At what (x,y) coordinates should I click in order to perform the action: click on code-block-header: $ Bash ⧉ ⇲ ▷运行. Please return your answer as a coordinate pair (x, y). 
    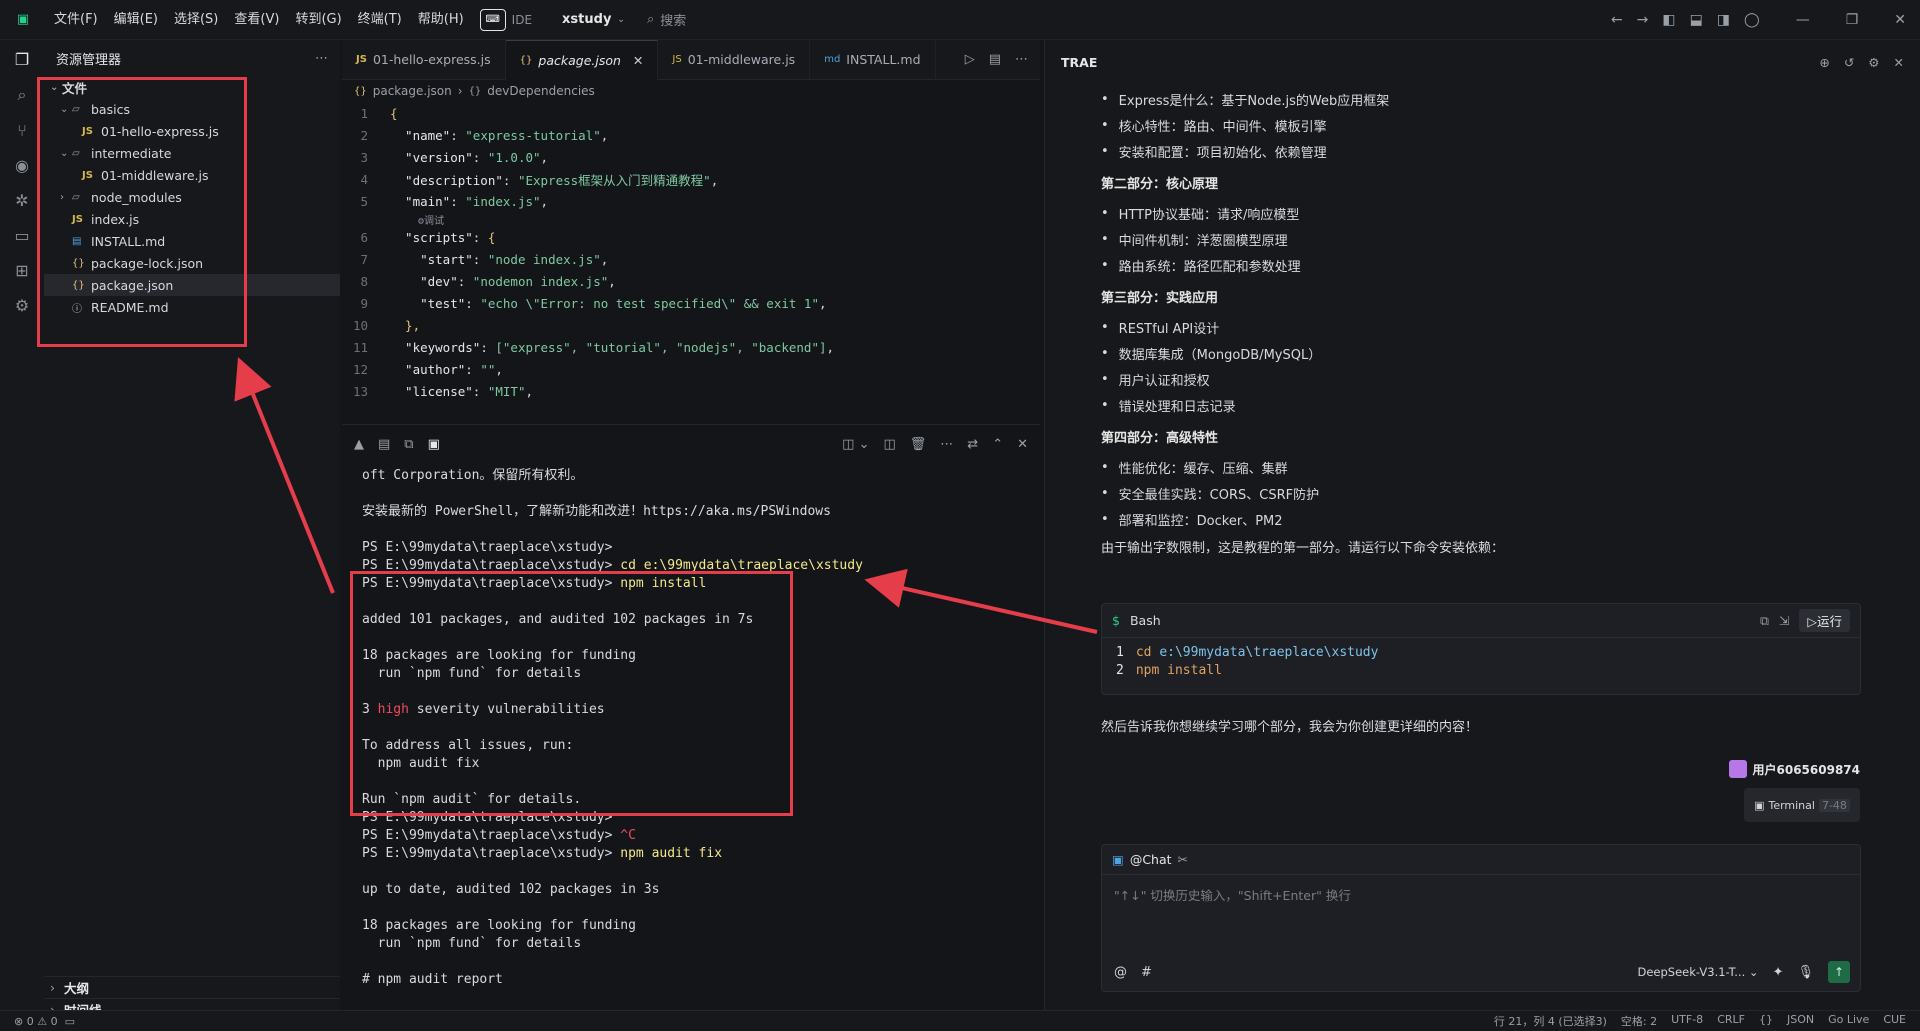
    Looking at the image, I should click on (1481, 621).